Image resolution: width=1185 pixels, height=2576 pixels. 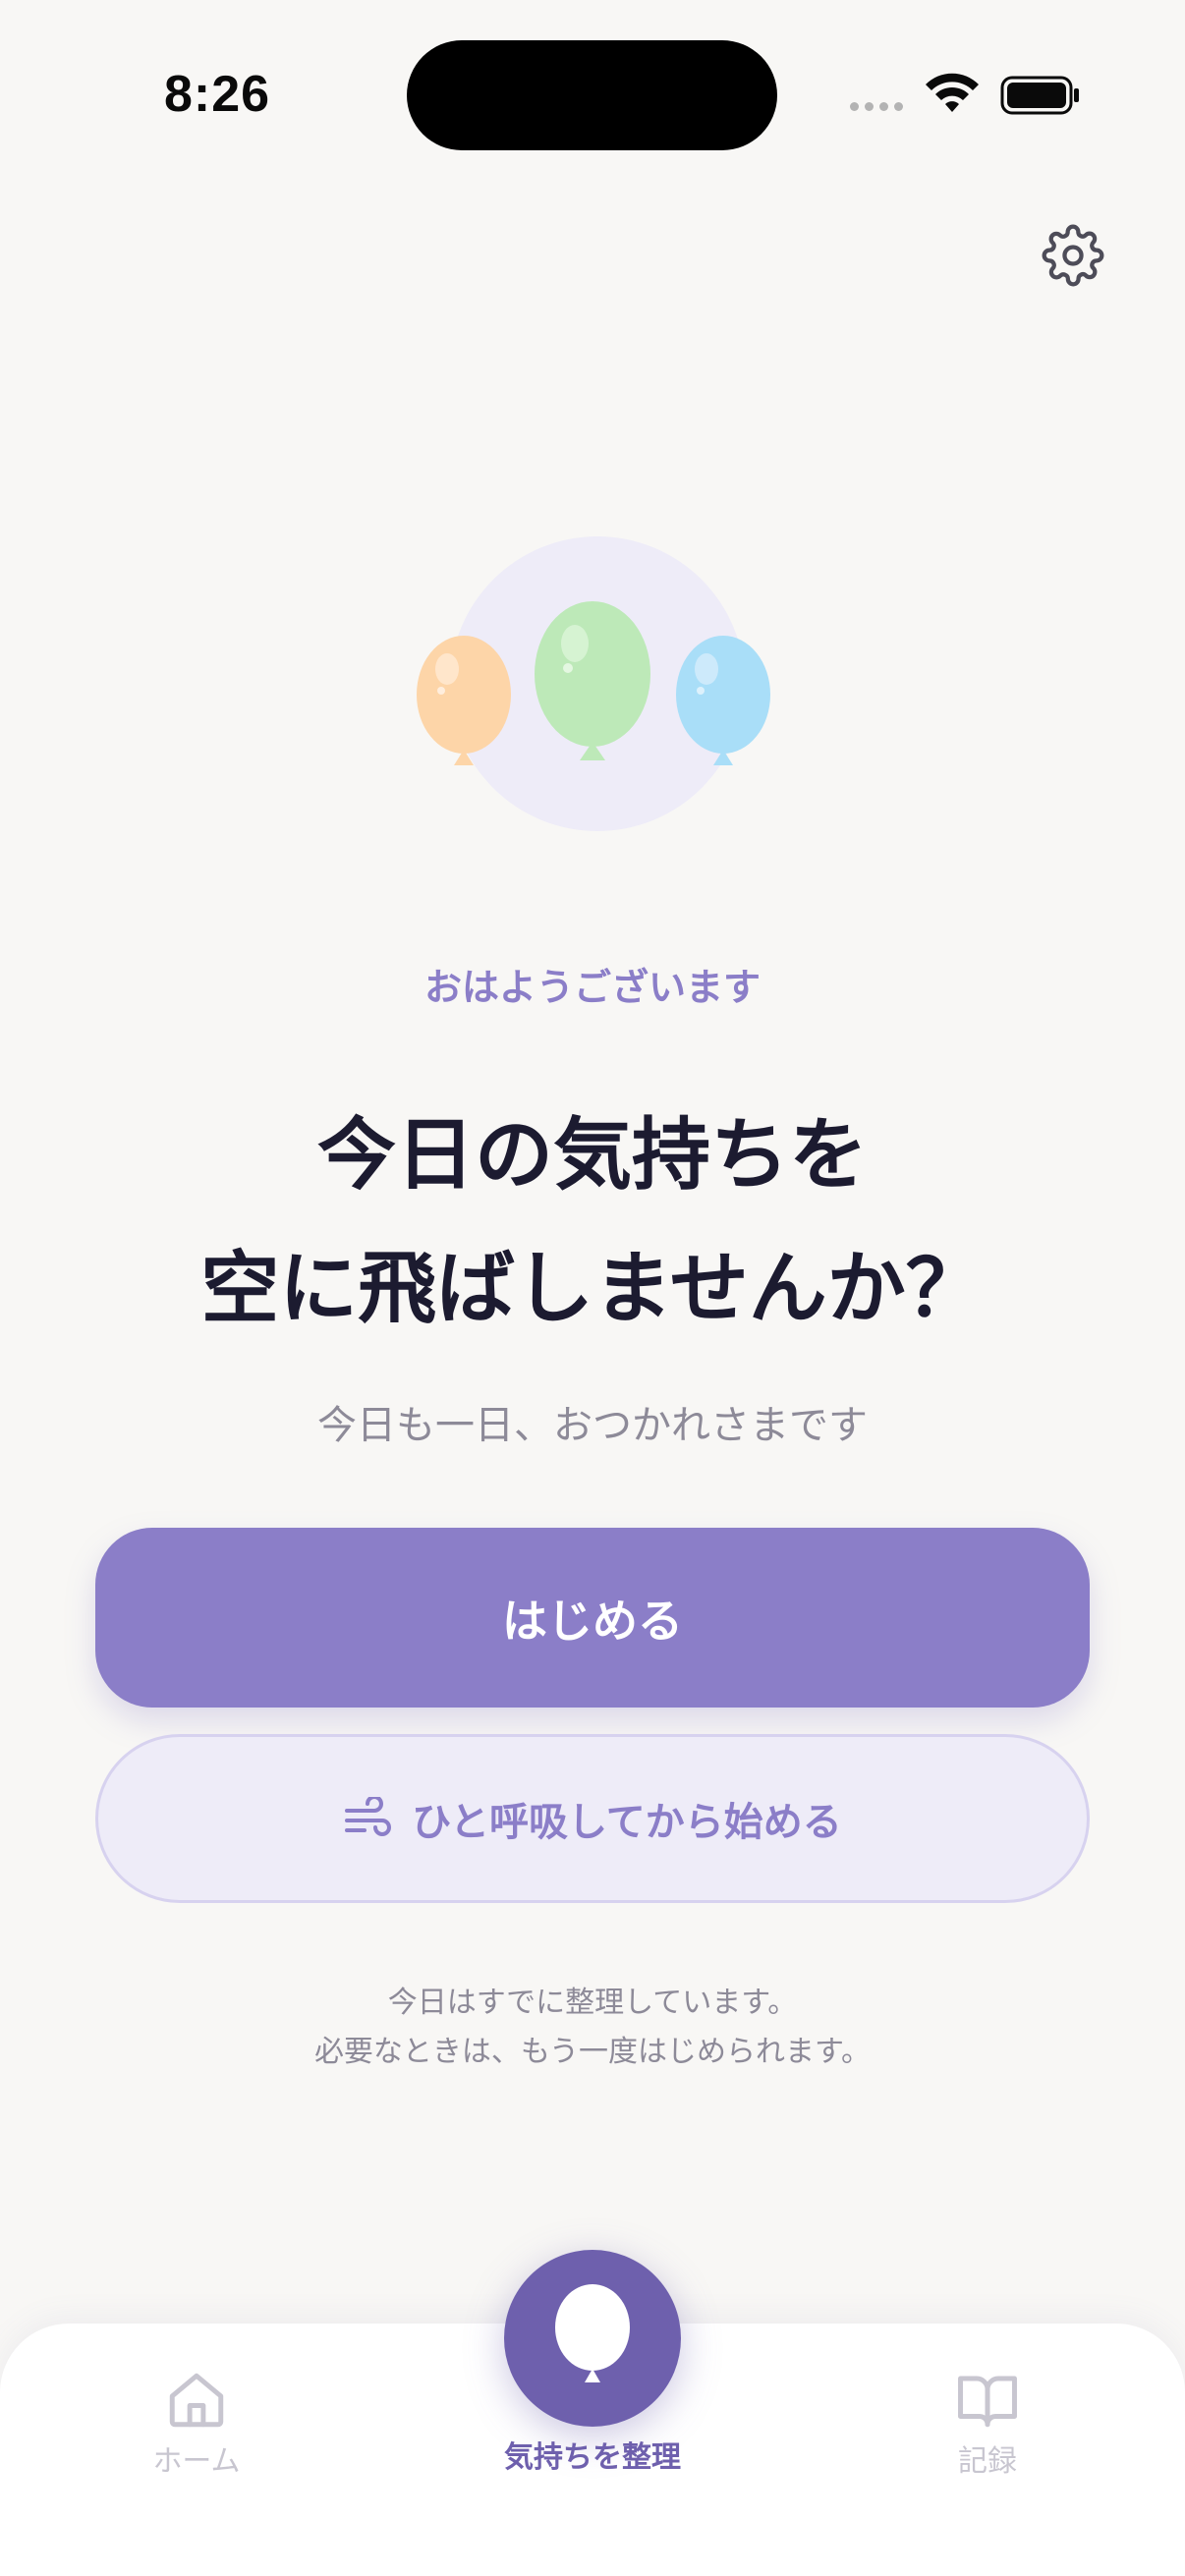 I want to click on dynamic-island, so click(x=592, y=95).